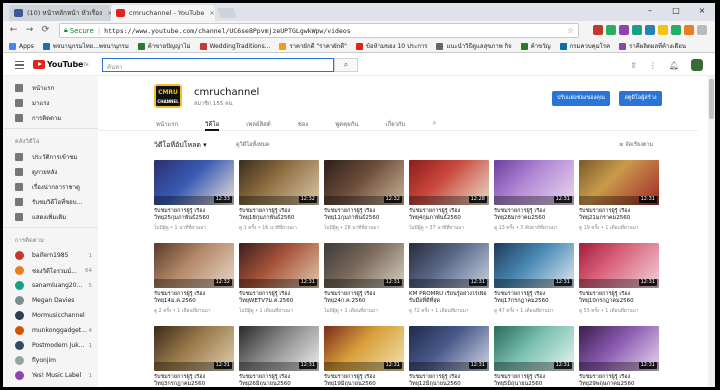 The height and width of the screenshot is (390, 720). Describe the element at coordinates (636, 145) in the screenshot. I see `sort-by-button: ≡ จัดเรียงตาม` at that location.